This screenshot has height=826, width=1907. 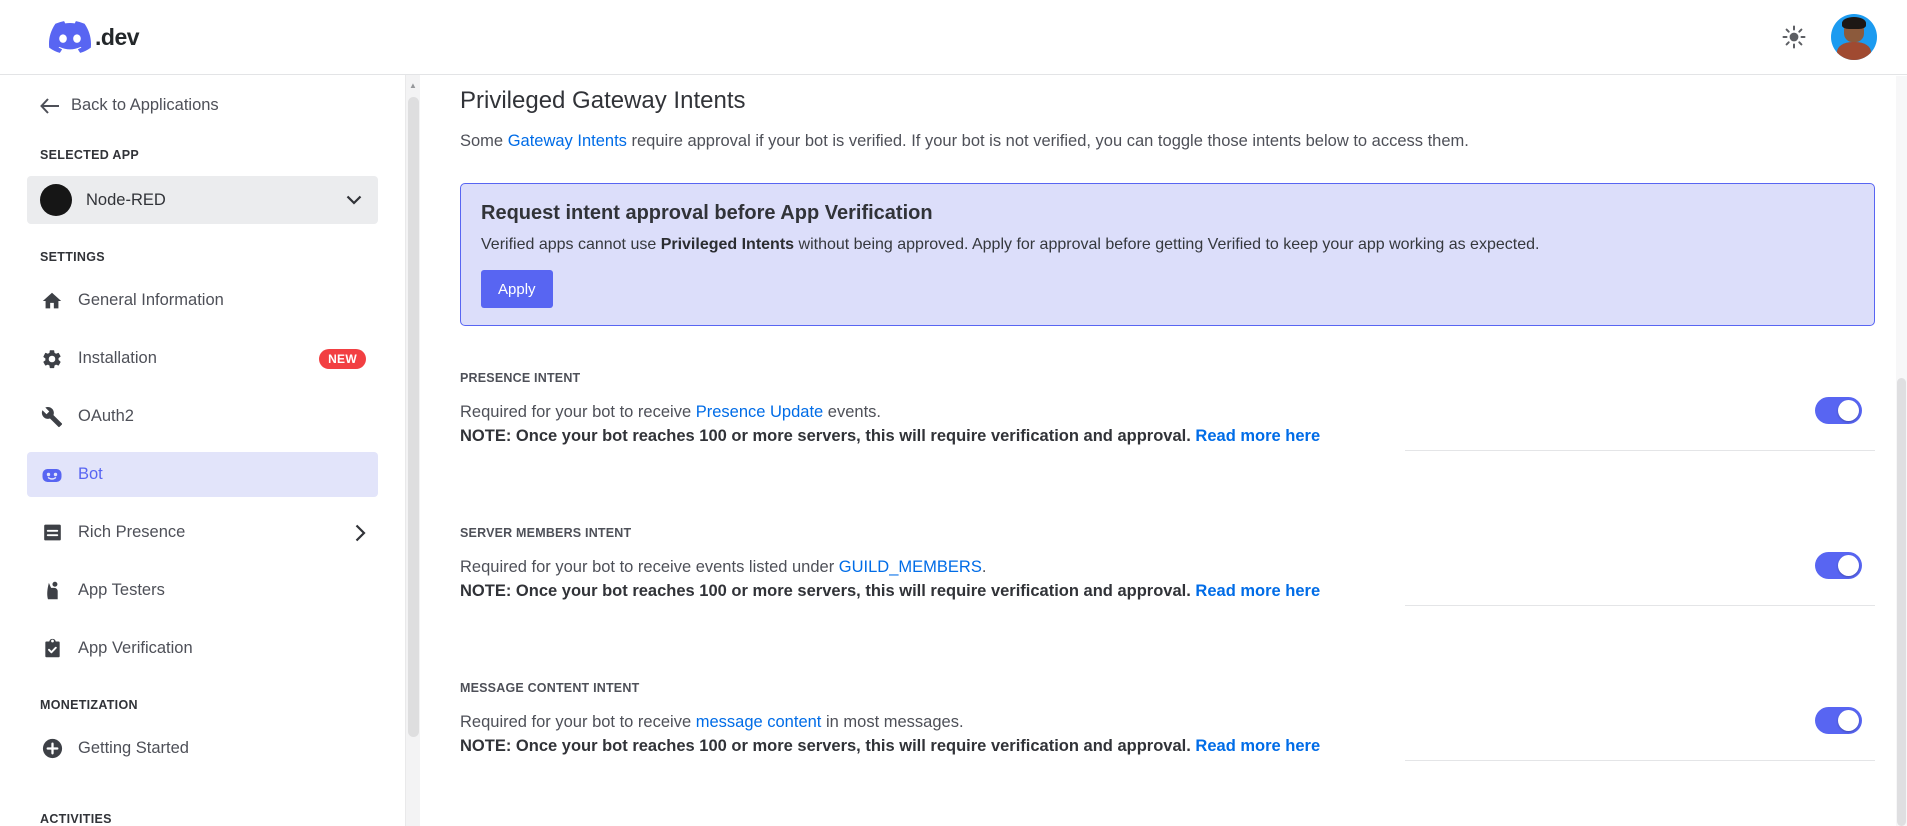 I want to click on selected-app-name: Node-RED, so click(x=126, y=199).